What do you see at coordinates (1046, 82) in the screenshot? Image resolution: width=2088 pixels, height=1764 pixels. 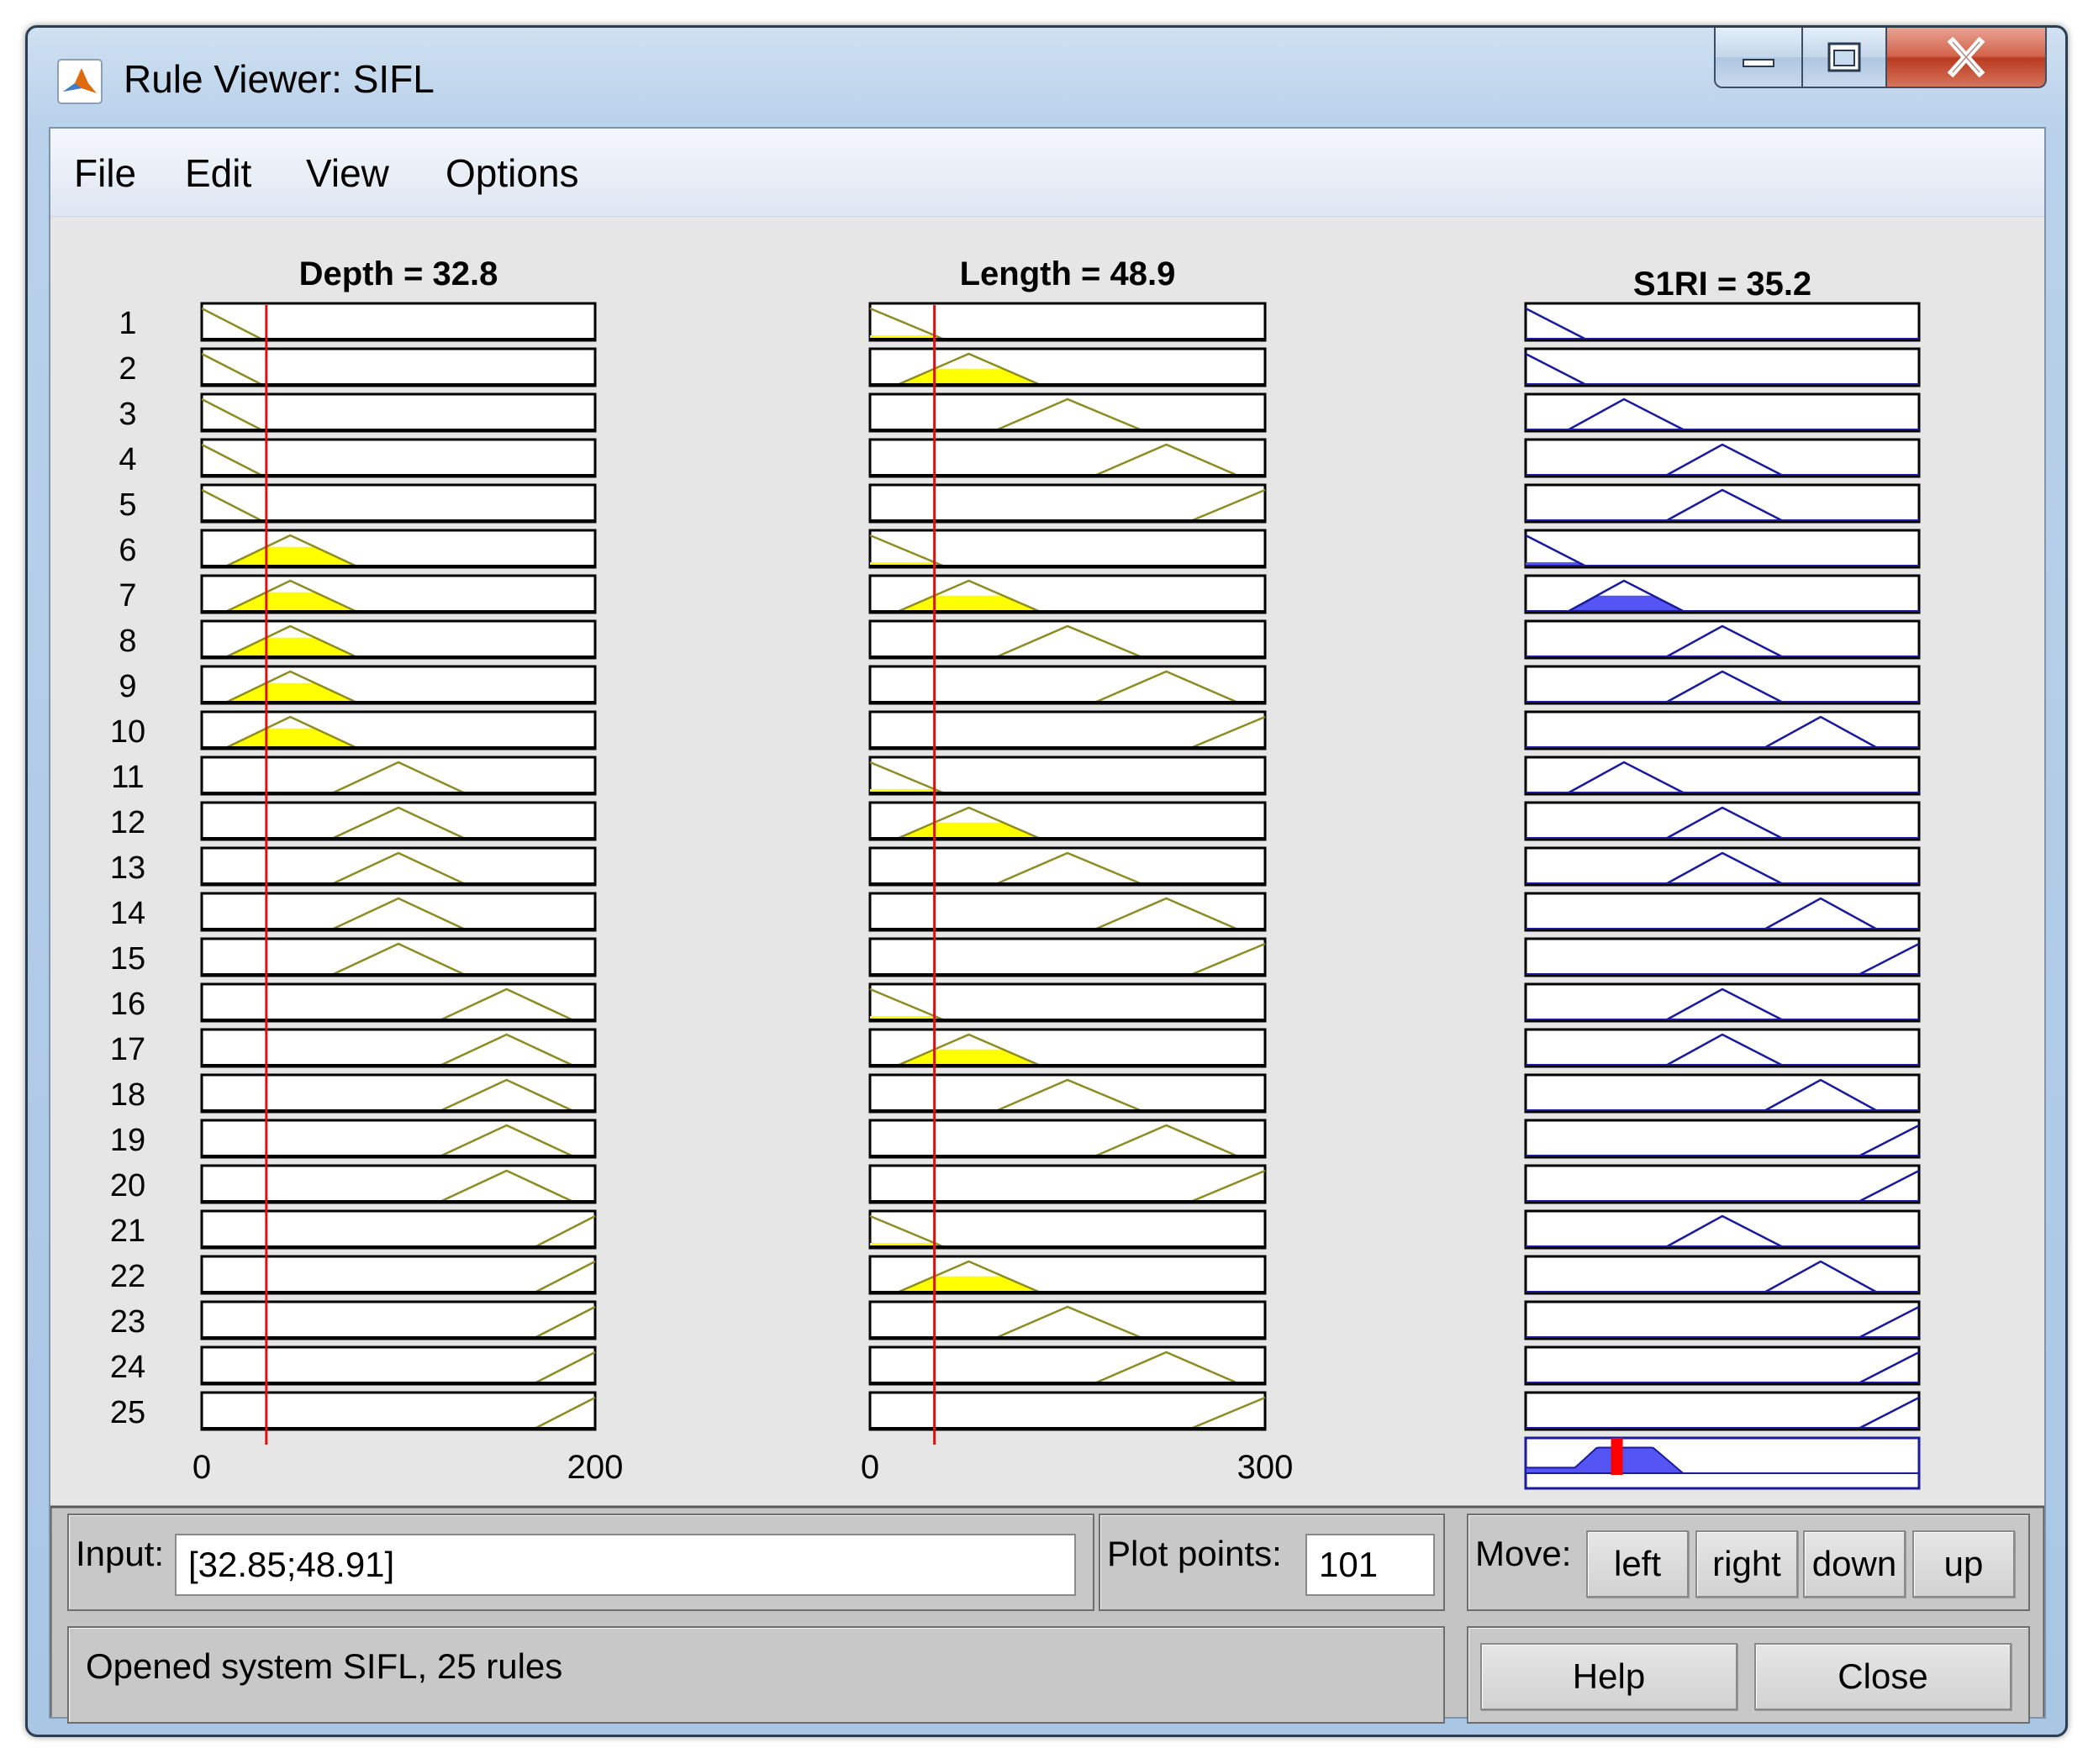 I see `title-bar: Rule Viewer: SIFL` at bounding box center [1046, 82].